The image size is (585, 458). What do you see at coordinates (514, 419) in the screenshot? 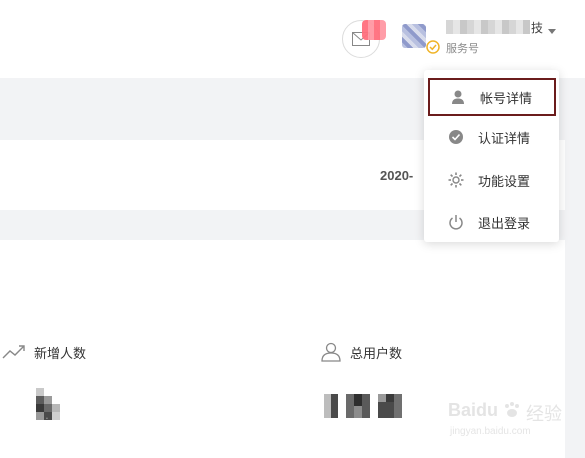
I see `watermark: Baidu 经验 jingyan.baidu.com` at bounding box center [514, 419].